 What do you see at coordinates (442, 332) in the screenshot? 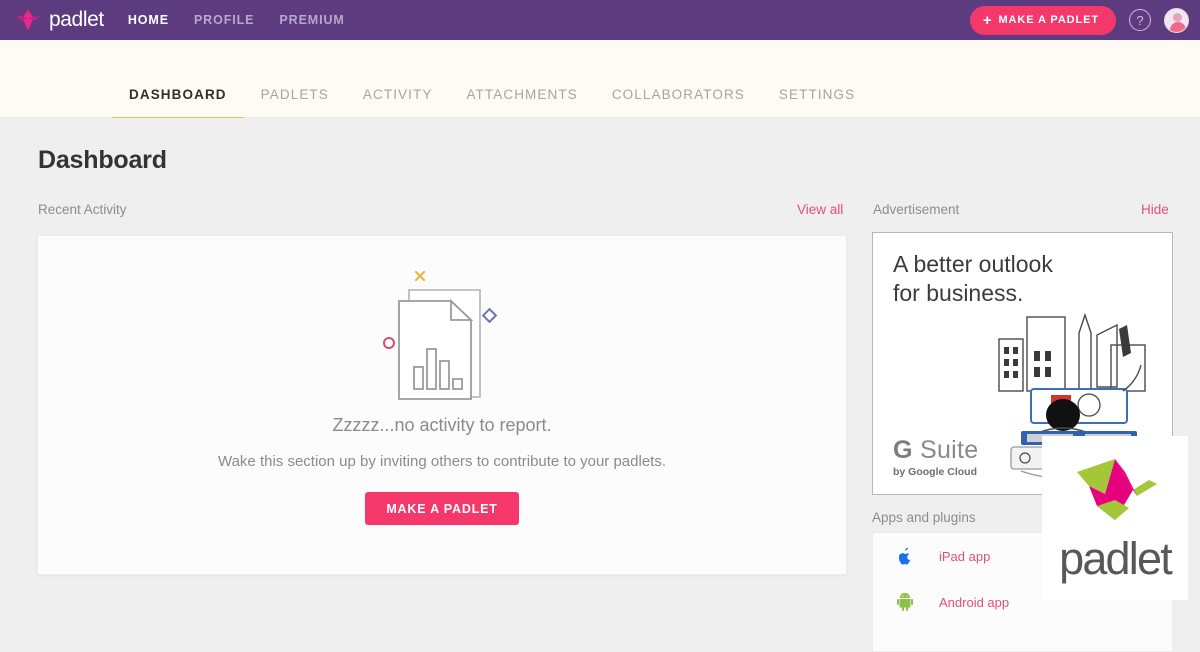
I see `document-bar-chart-illustration` at bounding box center [442, 332].